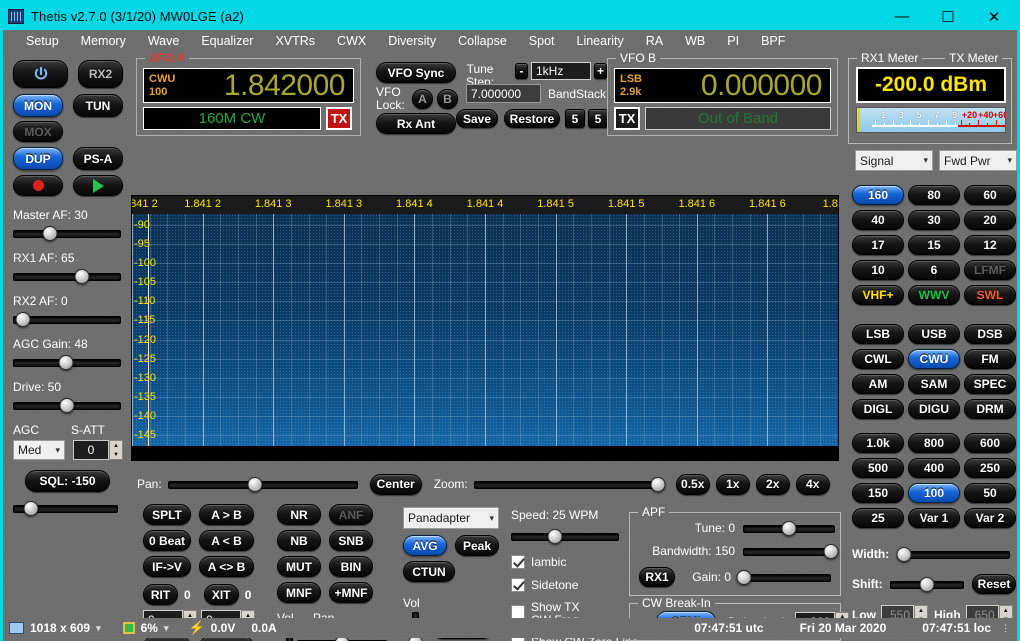  I want to click on s-att-value: 0, so click(91, 450).